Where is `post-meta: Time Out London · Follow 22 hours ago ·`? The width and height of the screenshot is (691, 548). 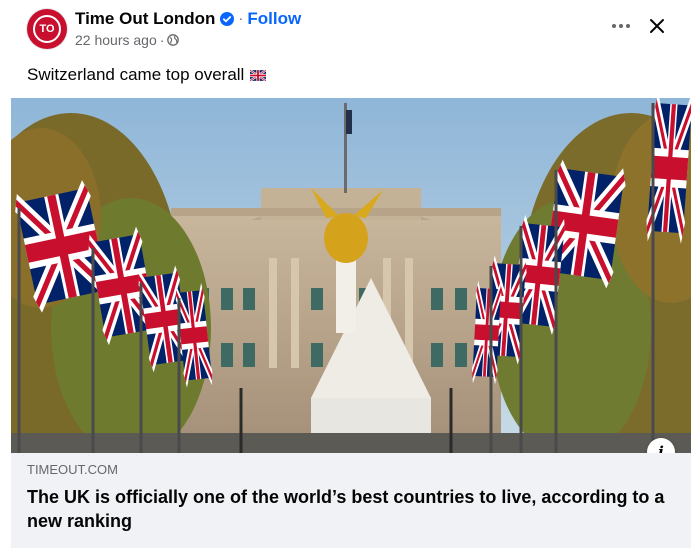
post-meta: Time Out London · Follow 22 hours ago · is located at coordinates (188, 28).